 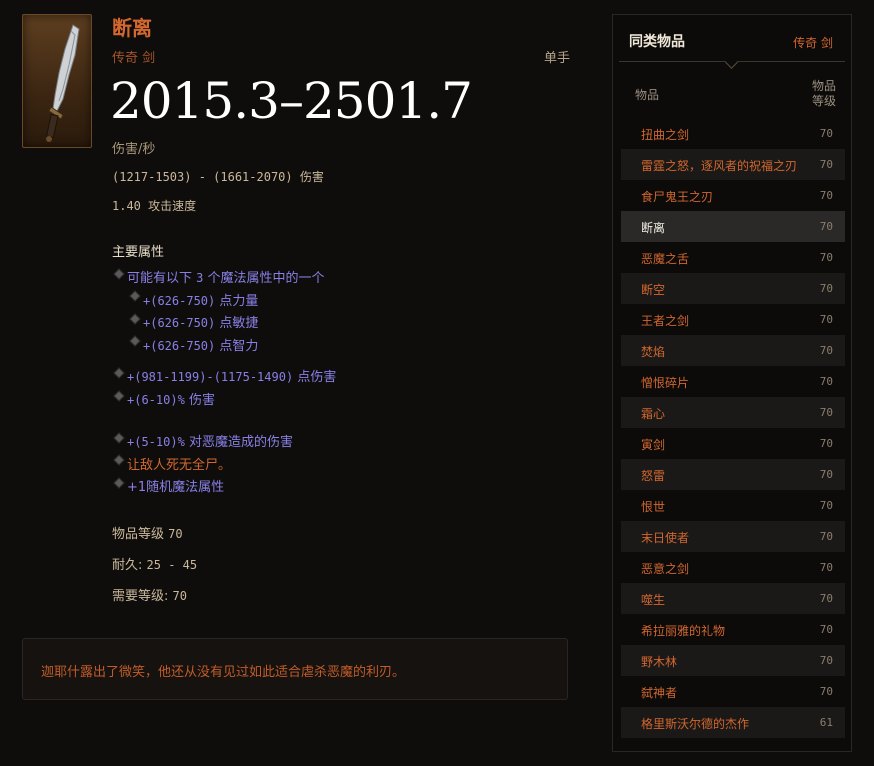 I want to click on list-item: 格里斯沃尔德的杰作 61, so click(x=733, y=722).